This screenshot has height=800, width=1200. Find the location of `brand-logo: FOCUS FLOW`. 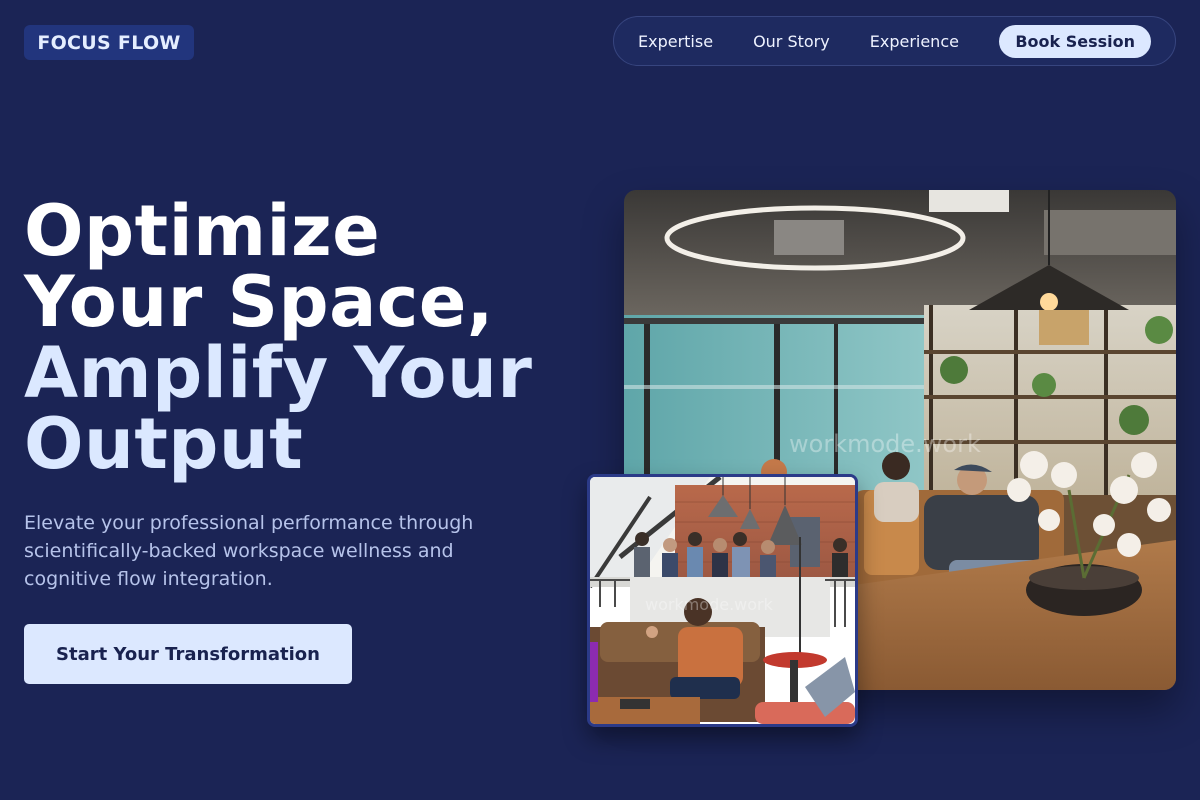

brand-logo: FOCUS FLOW is located at coordinates (109, 42).